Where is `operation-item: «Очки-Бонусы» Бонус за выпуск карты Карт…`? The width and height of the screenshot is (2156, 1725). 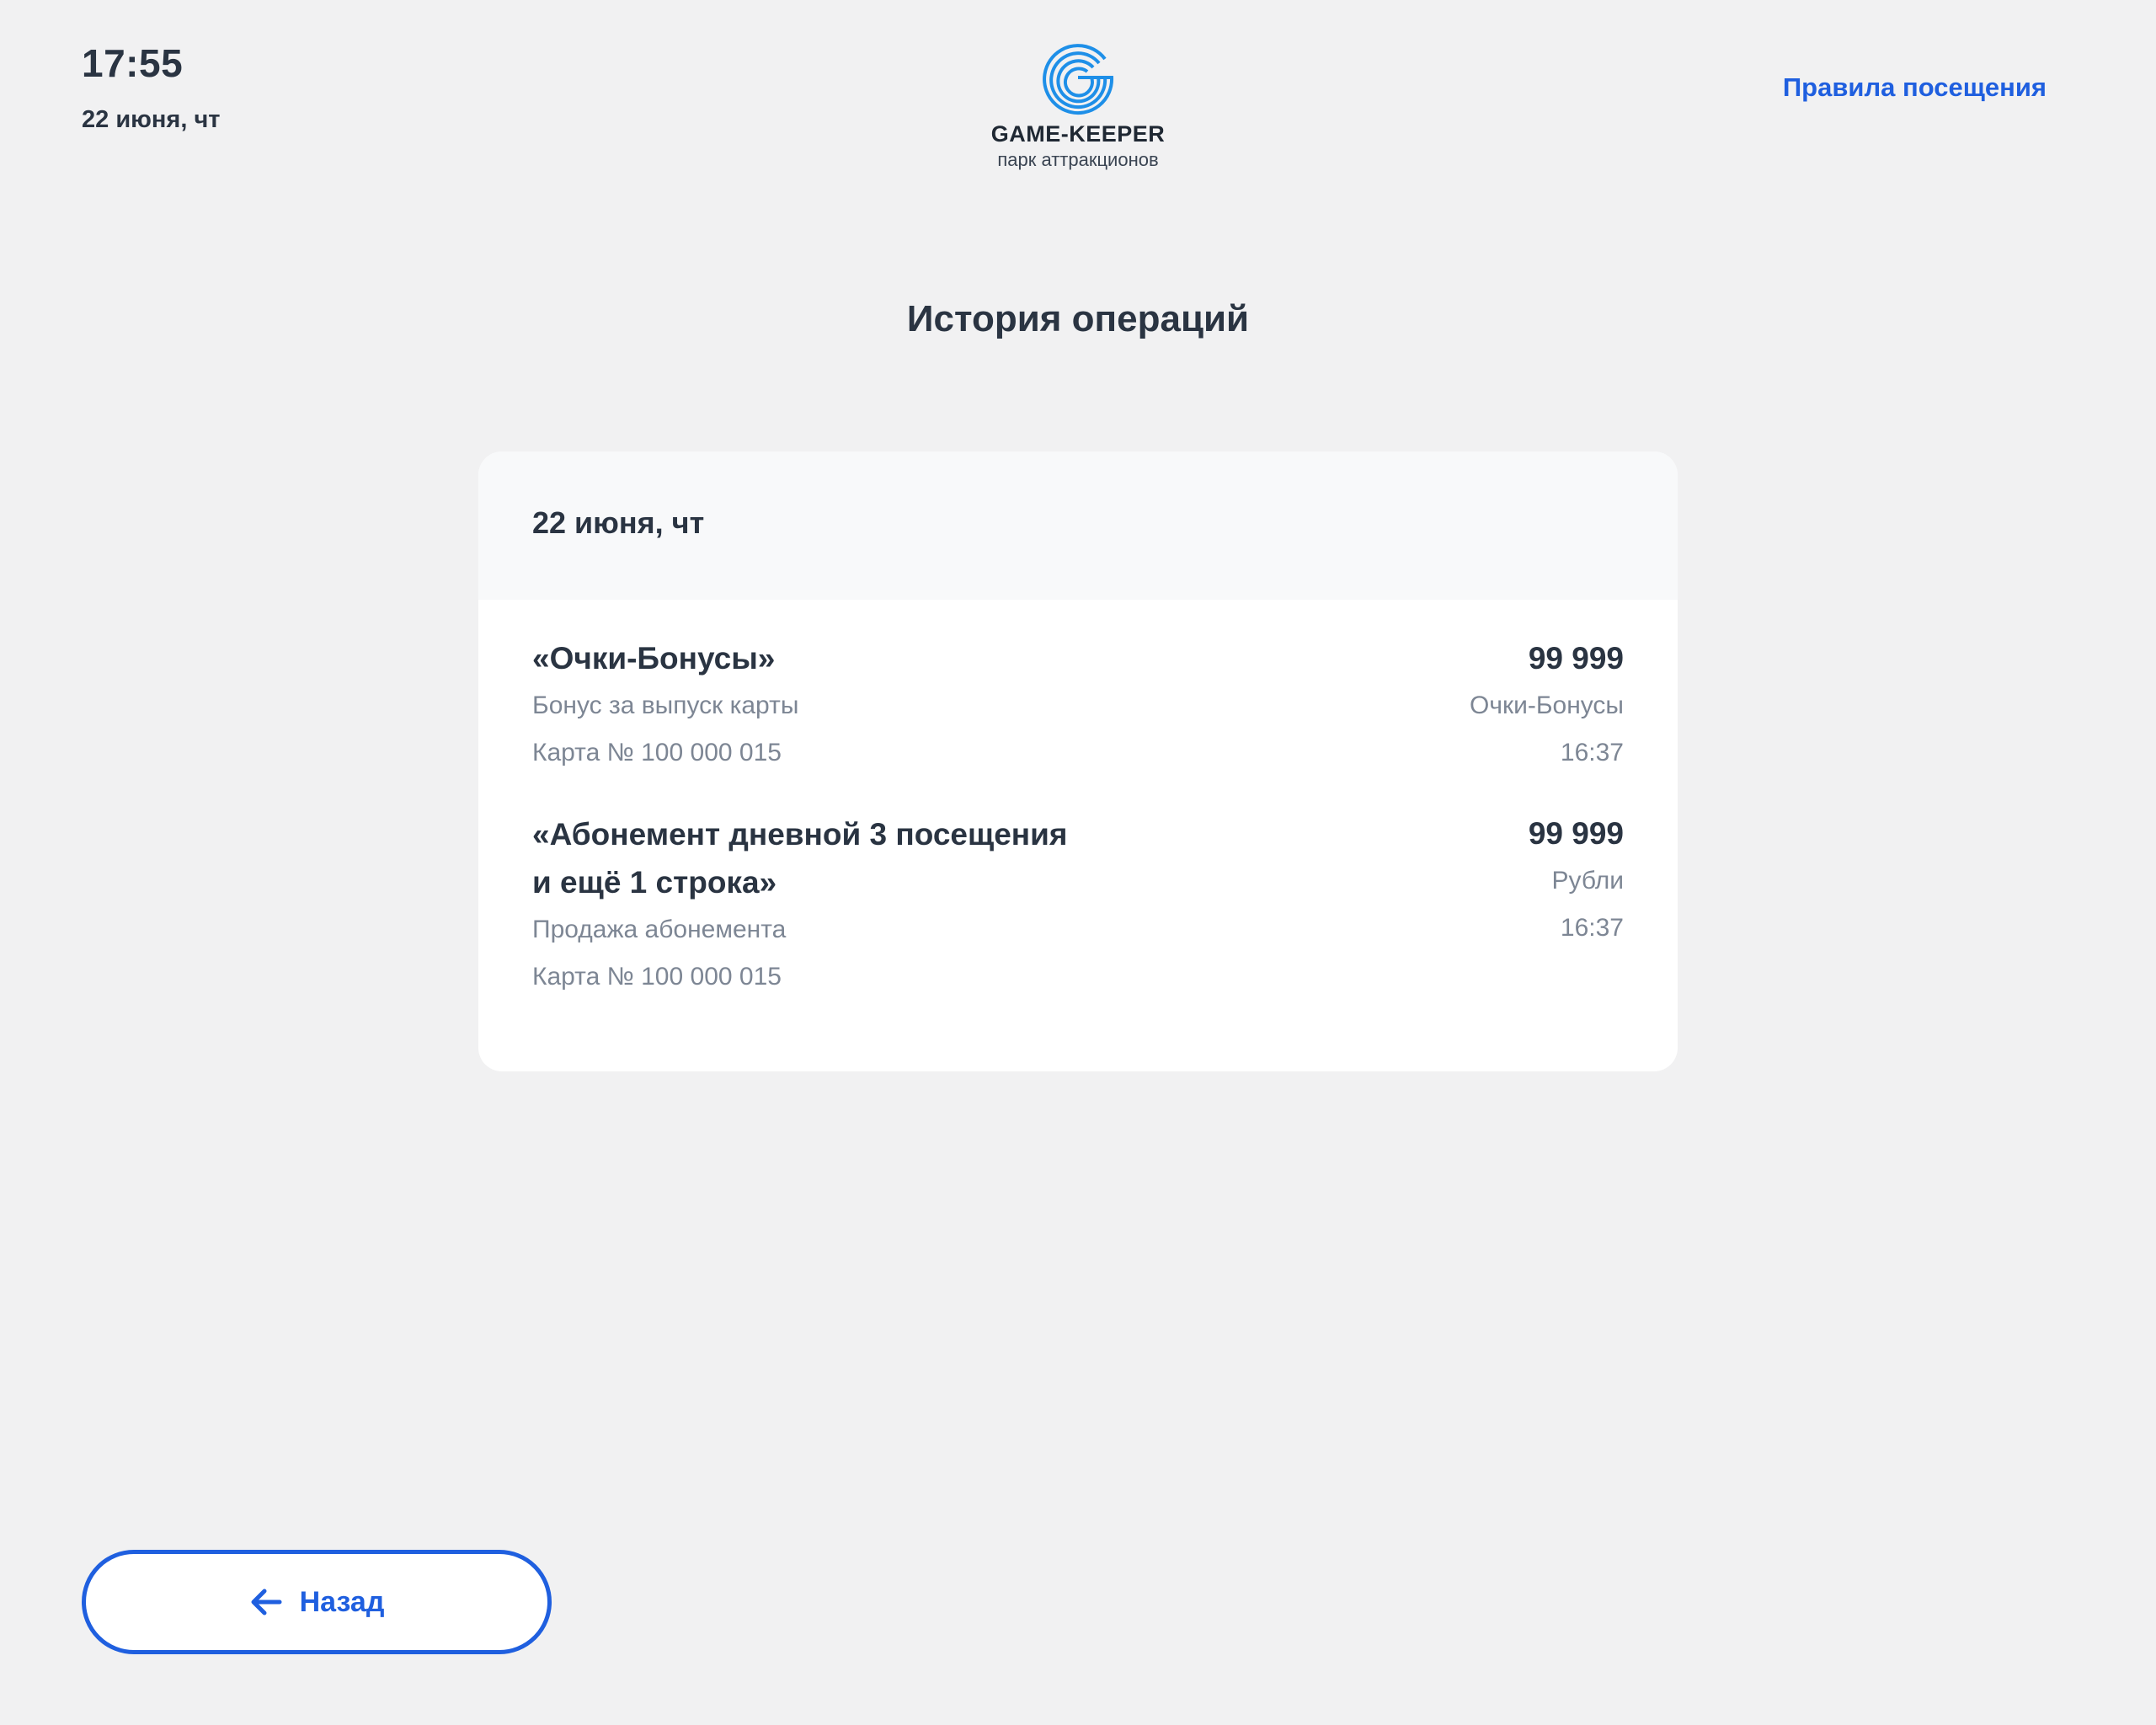
operation-item: «Очки-Бонусы» Бонус за выпуск карты Карт… is located at coordinates (1078, 706).